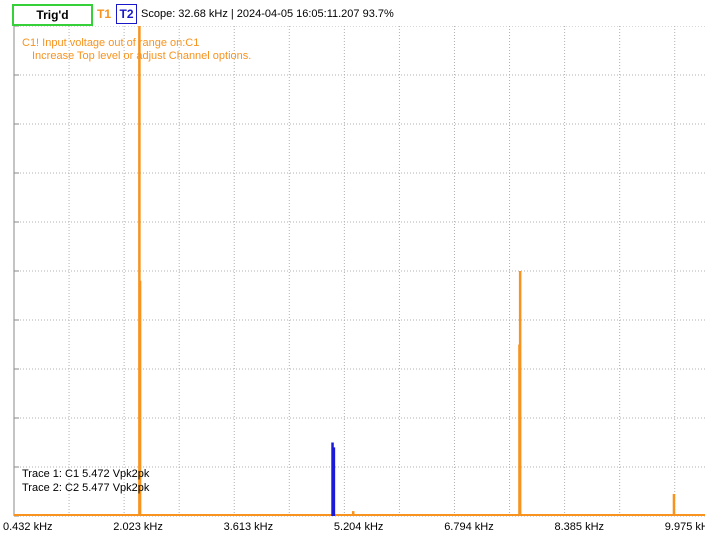 The width and height of the screenshot is (705, 553). I want to click on x-tick-label: 6.794 kHz, so click(469, 527).